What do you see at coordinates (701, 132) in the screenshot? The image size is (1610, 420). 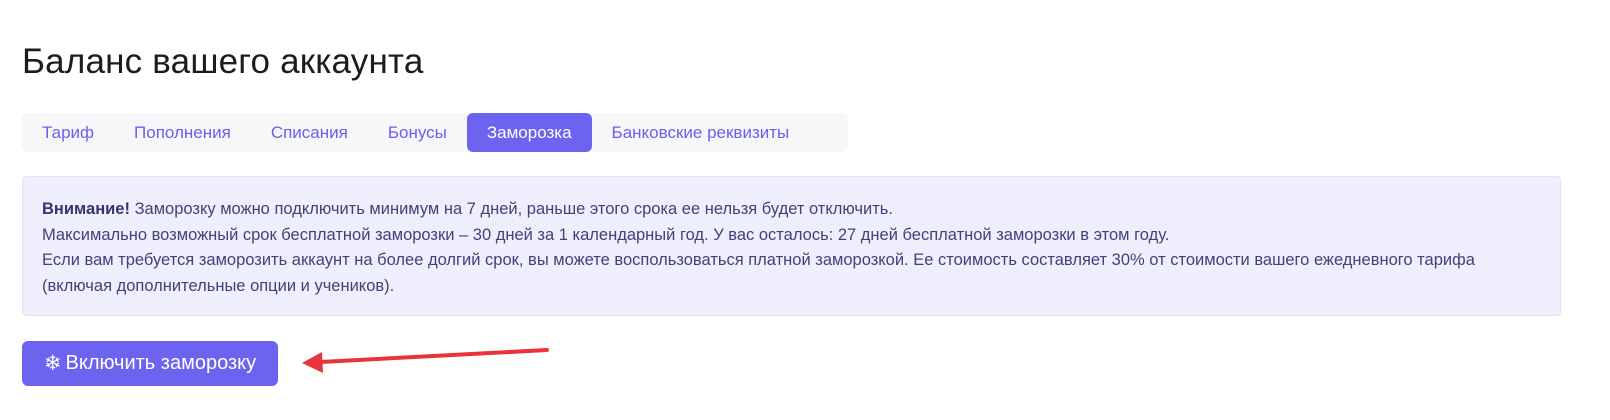 I see `tab-bank-details: Банковские реквизиты` at bounding box center [701, 132].